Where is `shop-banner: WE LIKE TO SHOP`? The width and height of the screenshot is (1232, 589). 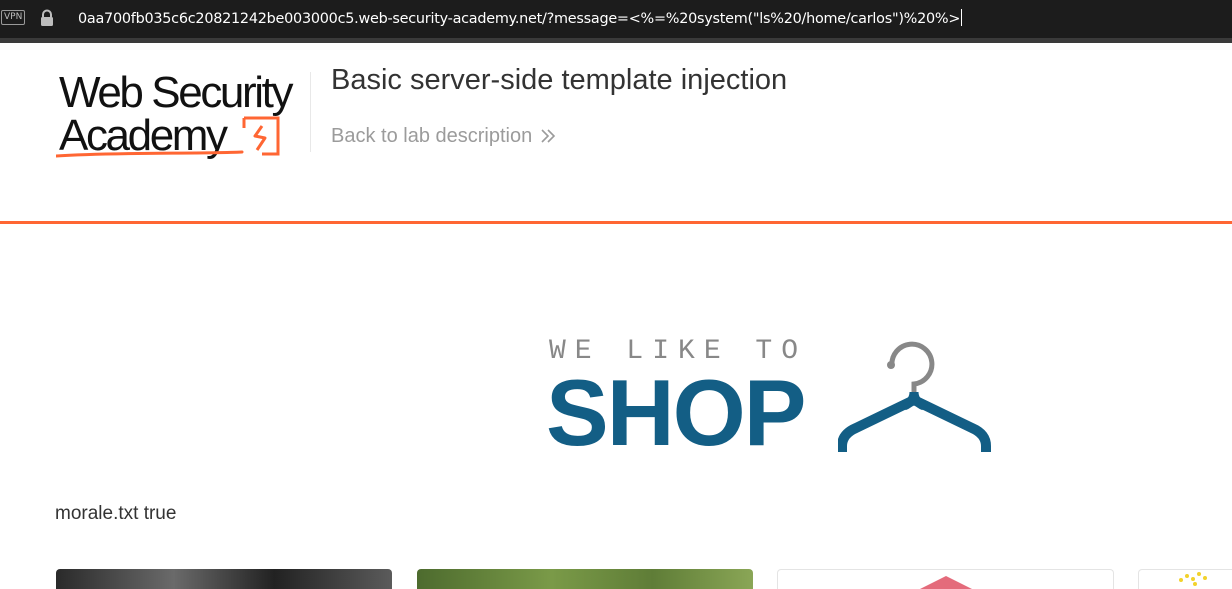 shop-banner: WE LIKE TO SHOP is located at coordinates (769, 400).